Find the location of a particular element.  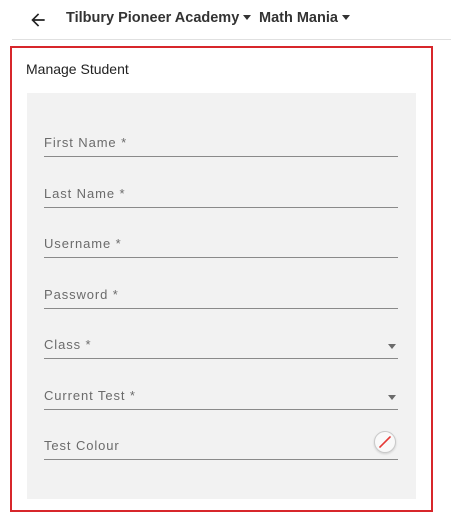

divider is located at coordinates (231, 39).